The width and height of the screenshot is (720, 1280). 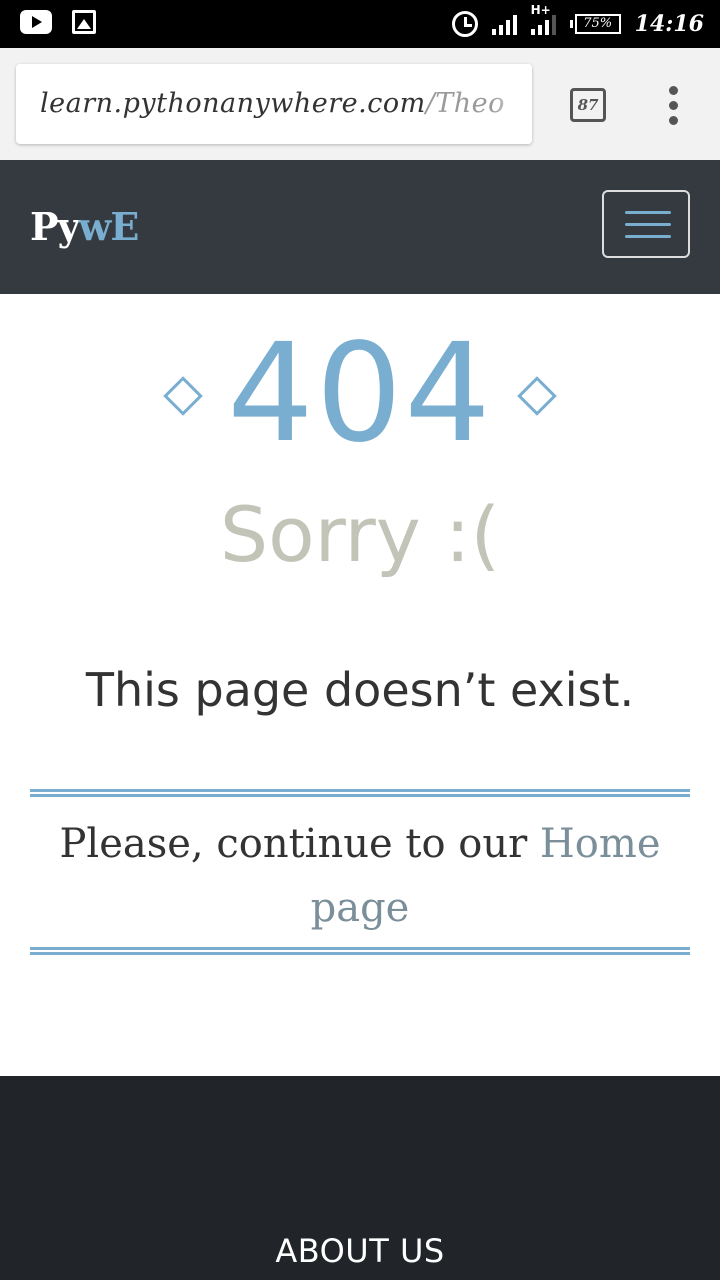 I want to click on tab-switcher-button: 87, so click(x=588, y=105).